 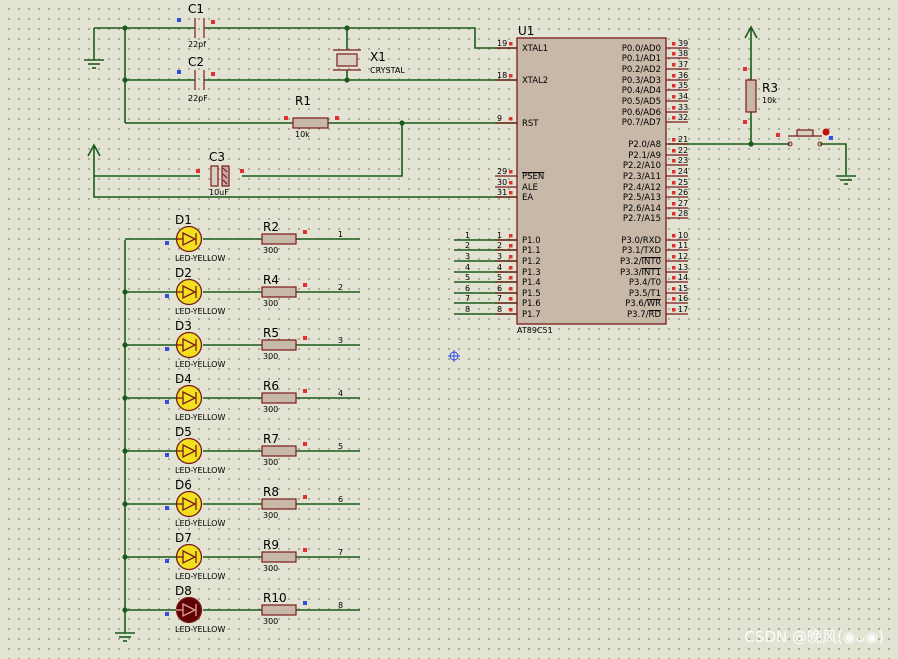 What do you see at coordinates (270, 356) in the screenshot?
I see `resistor-value: 300` at bounding box center [270, 356].